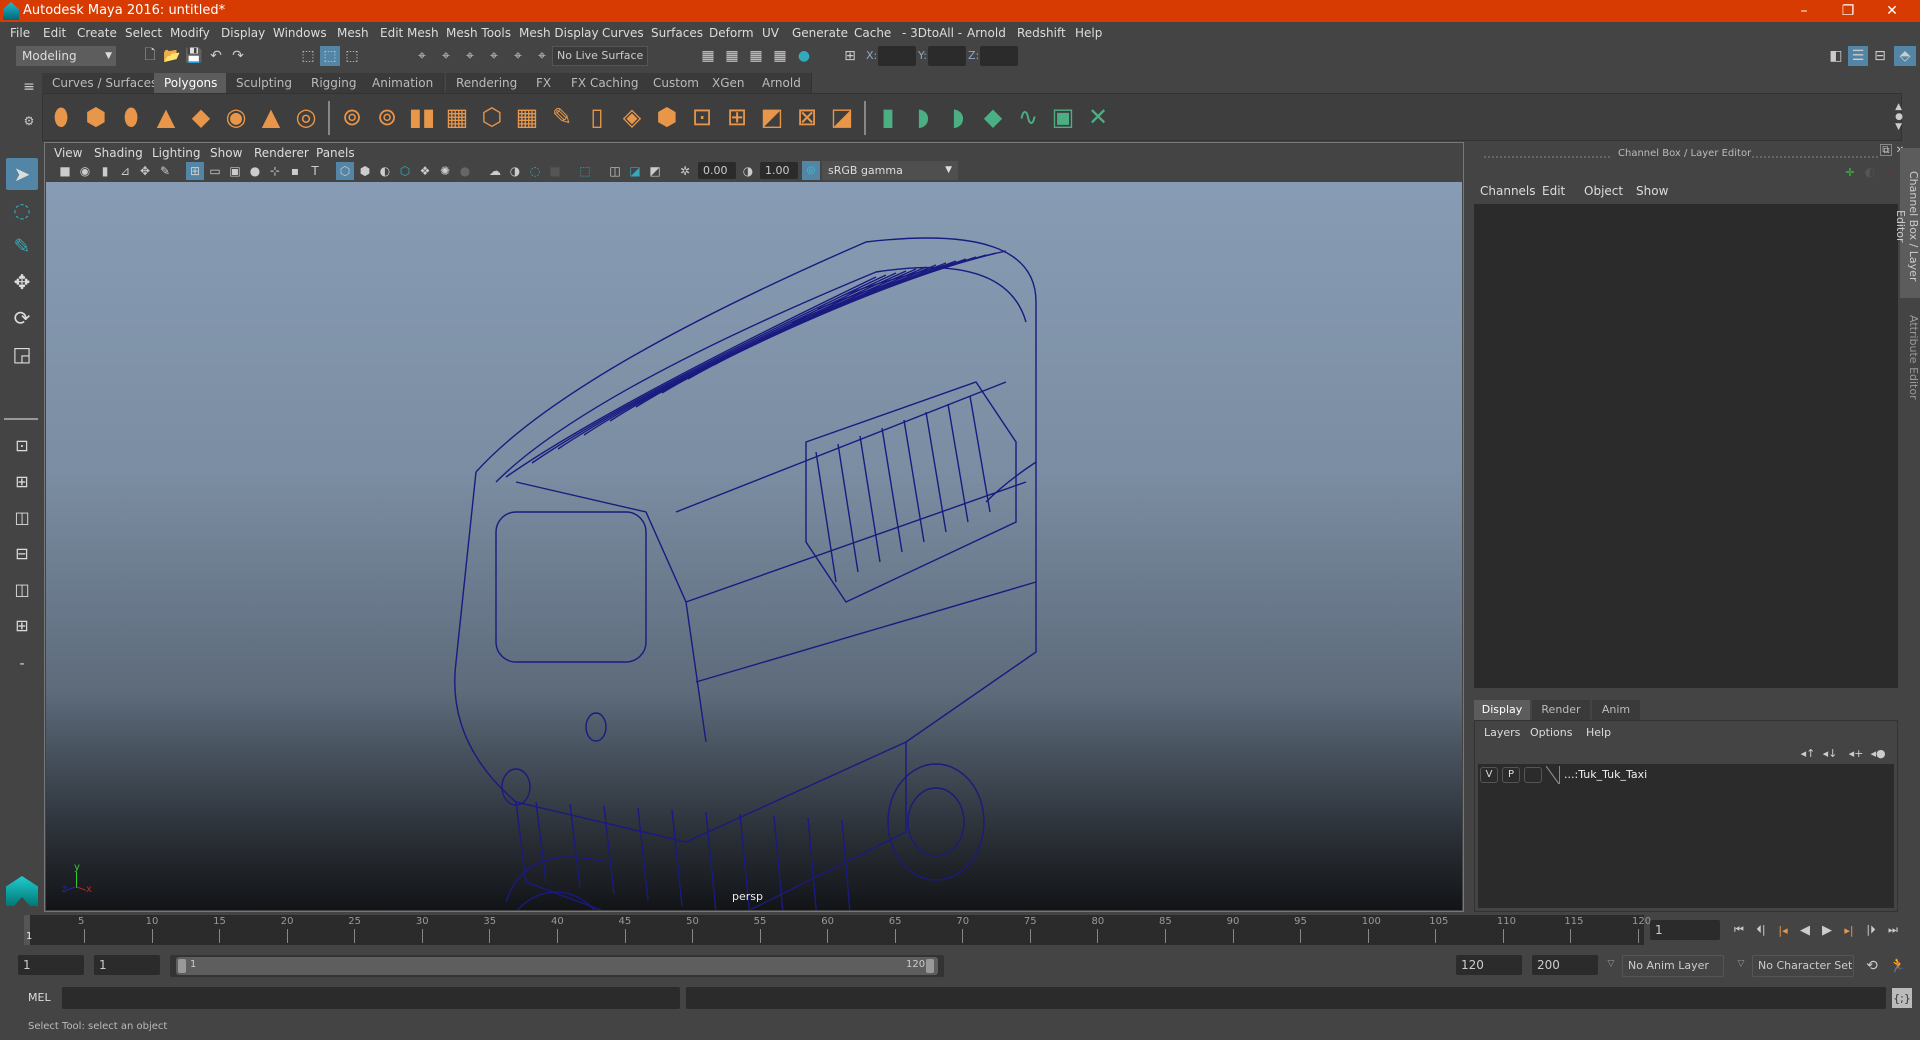 This screenshot has width=1920, height=1040. I want to click on layout-more-icon: -, so click(22, 664).